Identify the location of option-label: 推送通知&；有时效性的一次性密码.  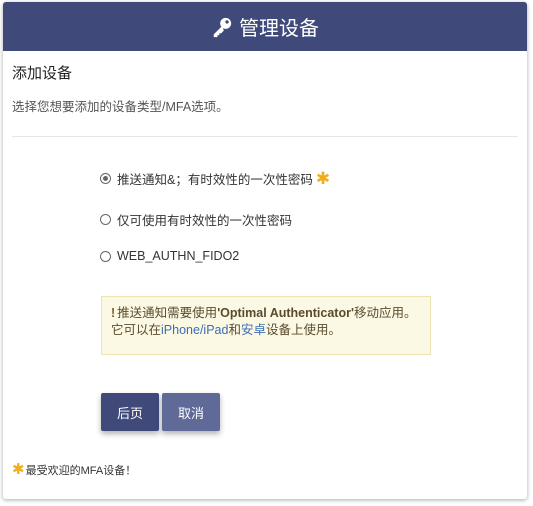
(215, 180).